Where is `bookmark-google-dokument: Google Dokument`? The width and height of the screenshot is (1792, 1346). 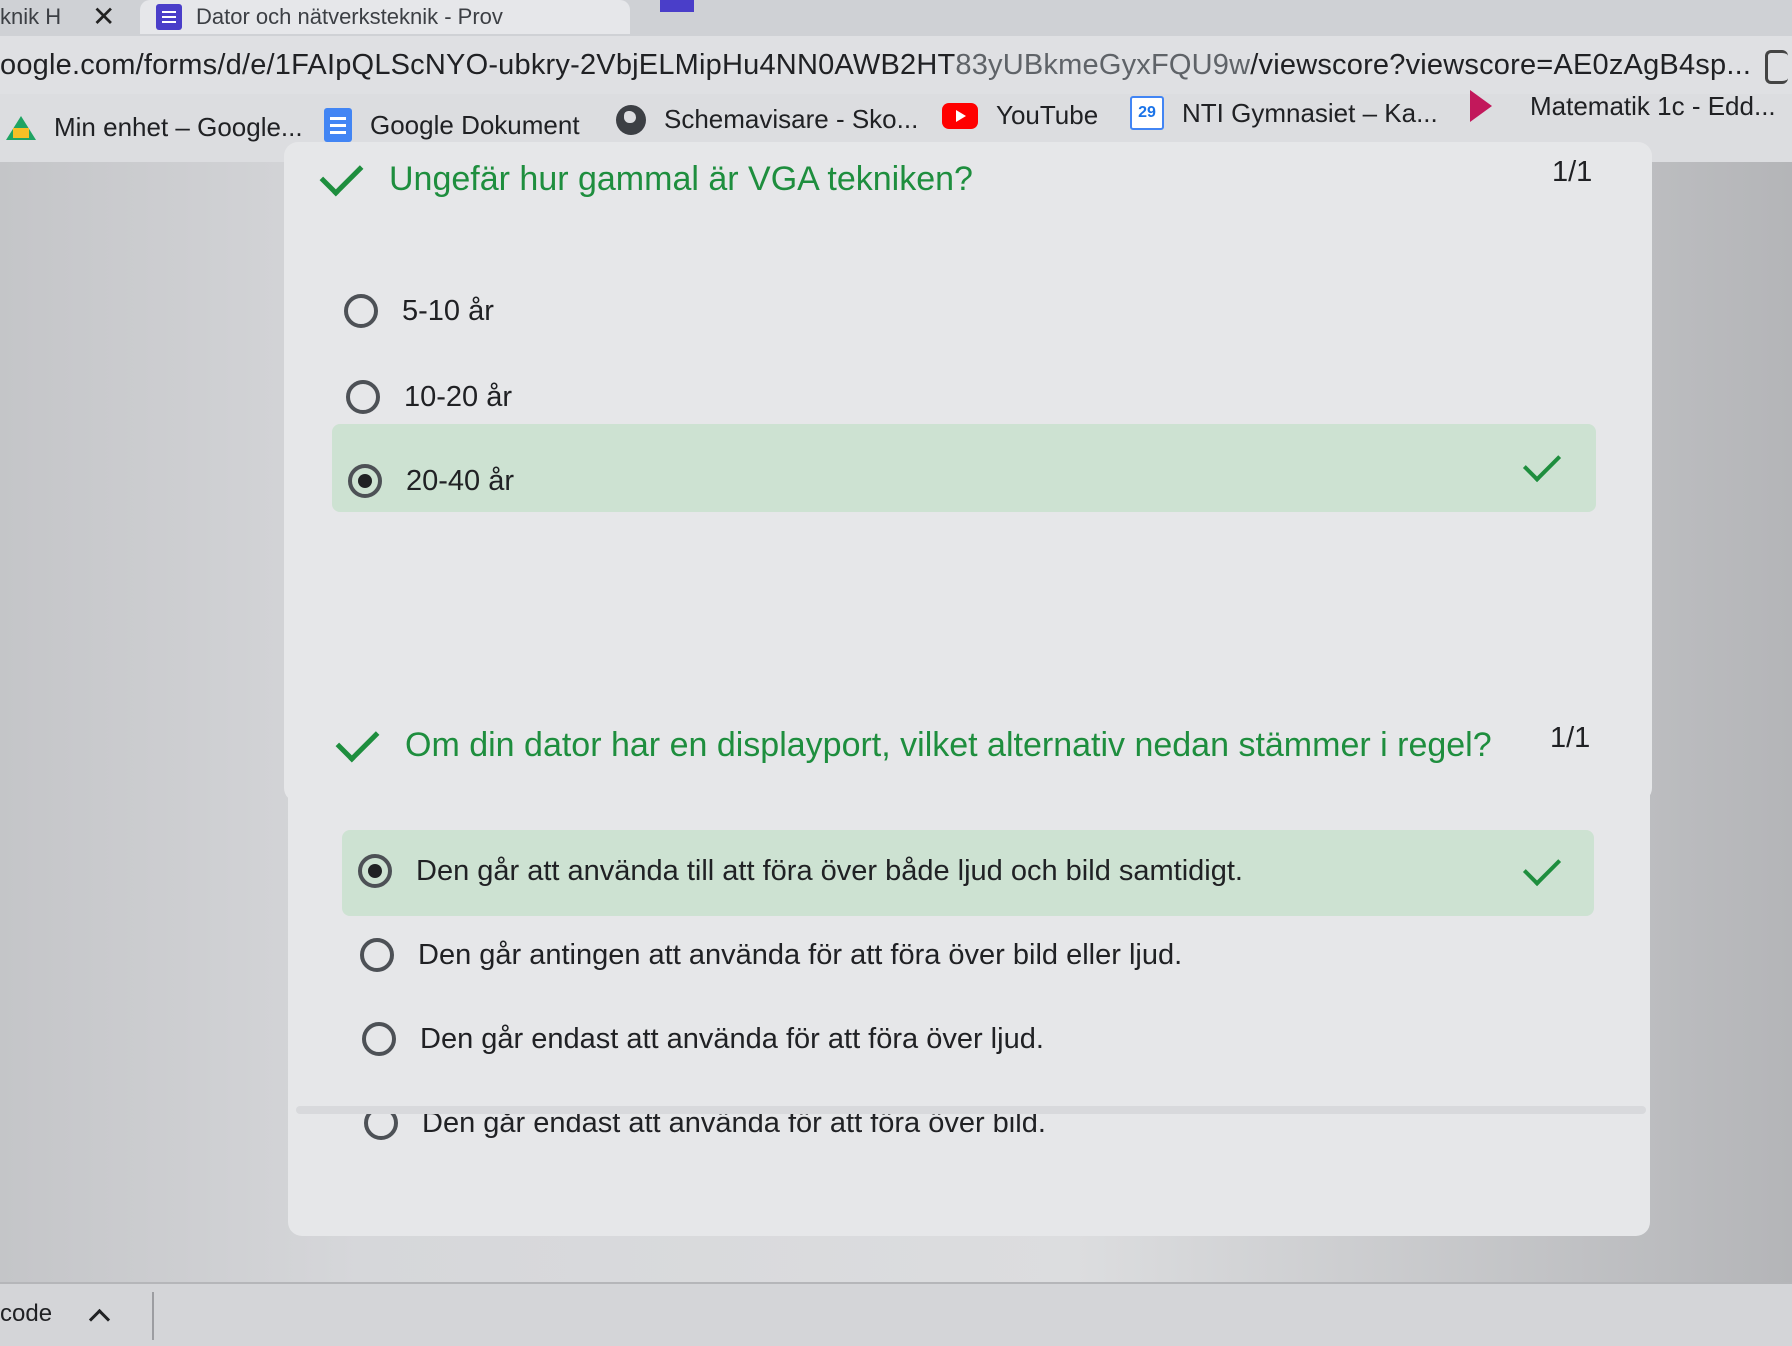 bookmark-google-dokument: Google Dokument is located at coordinates (452, 125).